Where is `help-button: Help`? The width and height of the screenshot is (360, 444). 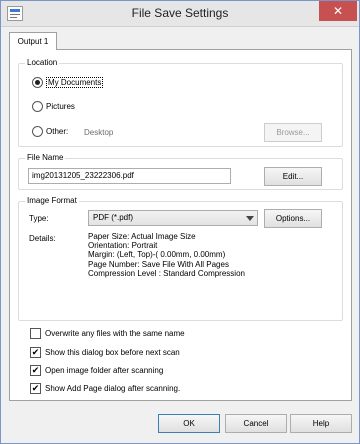 help-button: Help is located at coordinates (321, 423).